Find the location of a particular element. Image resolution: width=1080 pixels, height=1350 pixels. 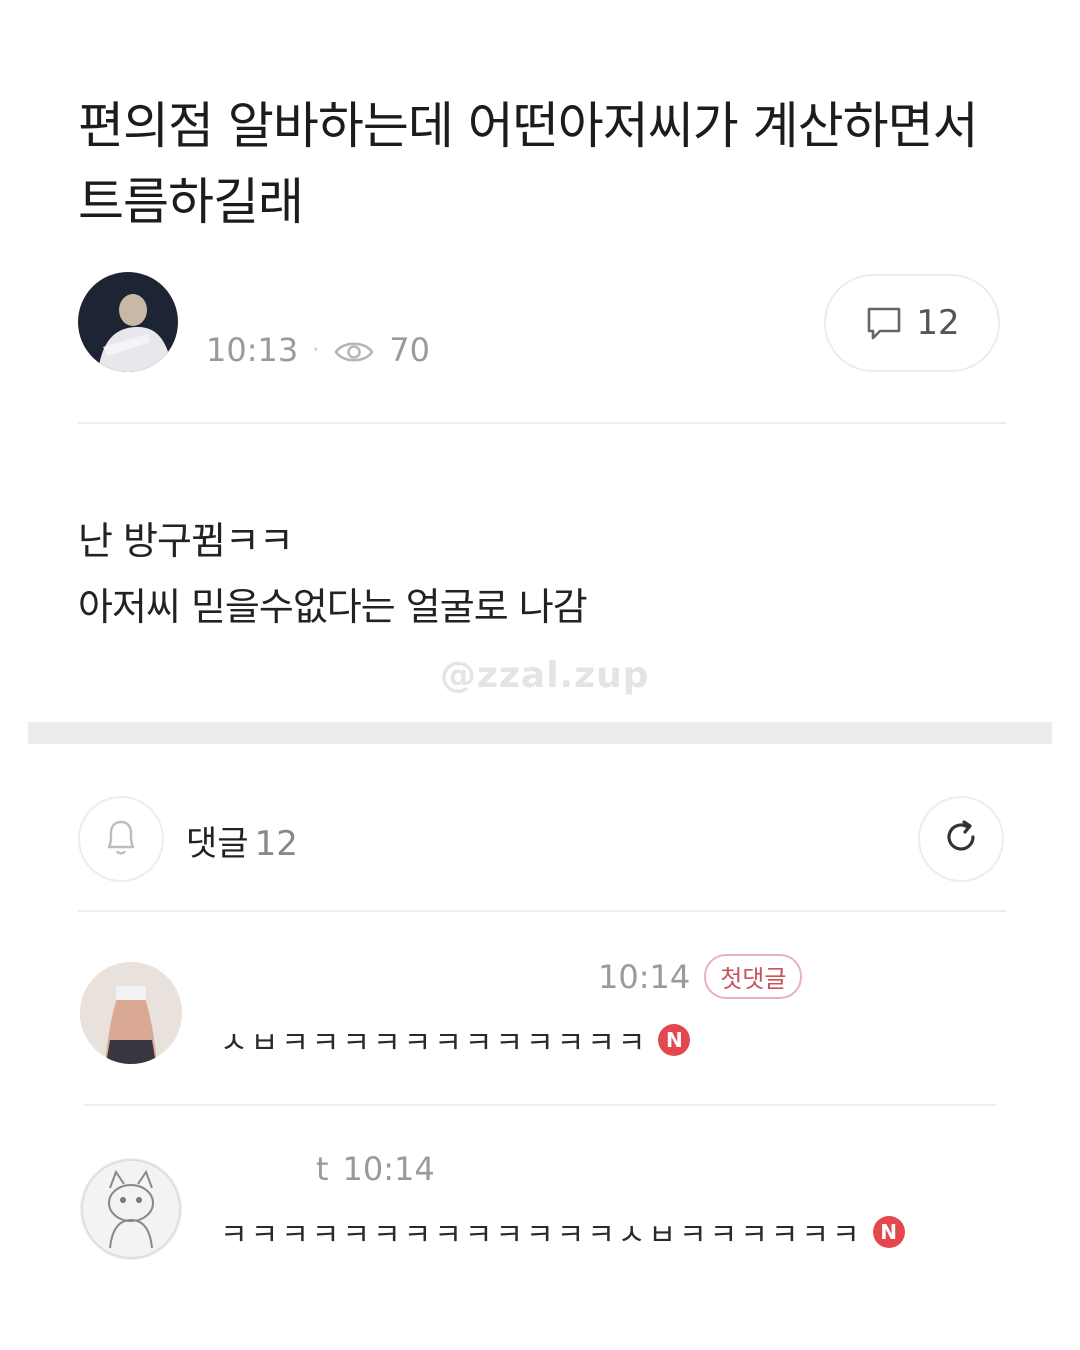

post-time: 10:13 is located at coordinates (252, 350).